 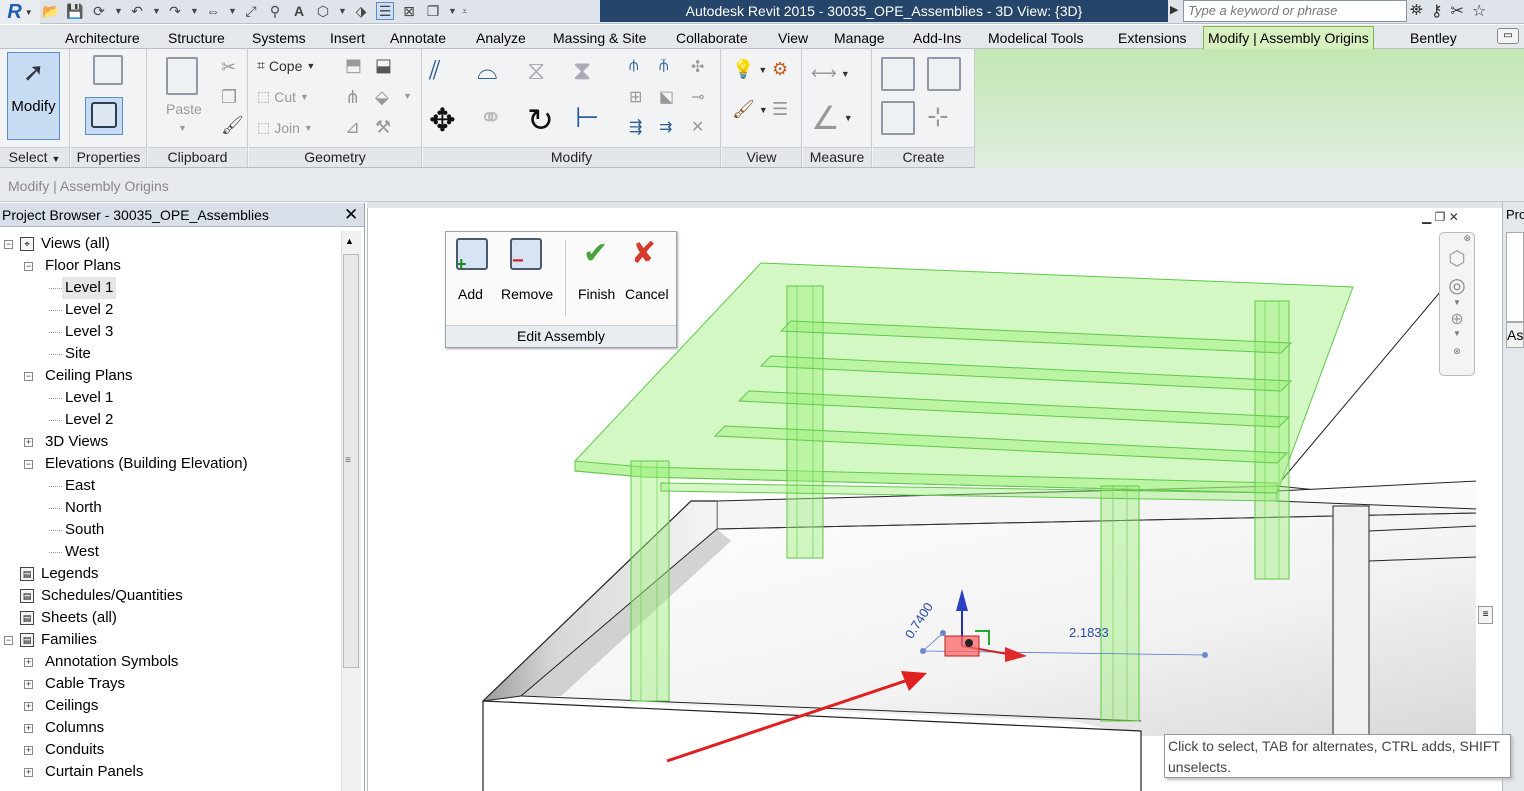 I want to click on tree-item-fam-curtain: Curtain Panels, so click(x=94, y=772).